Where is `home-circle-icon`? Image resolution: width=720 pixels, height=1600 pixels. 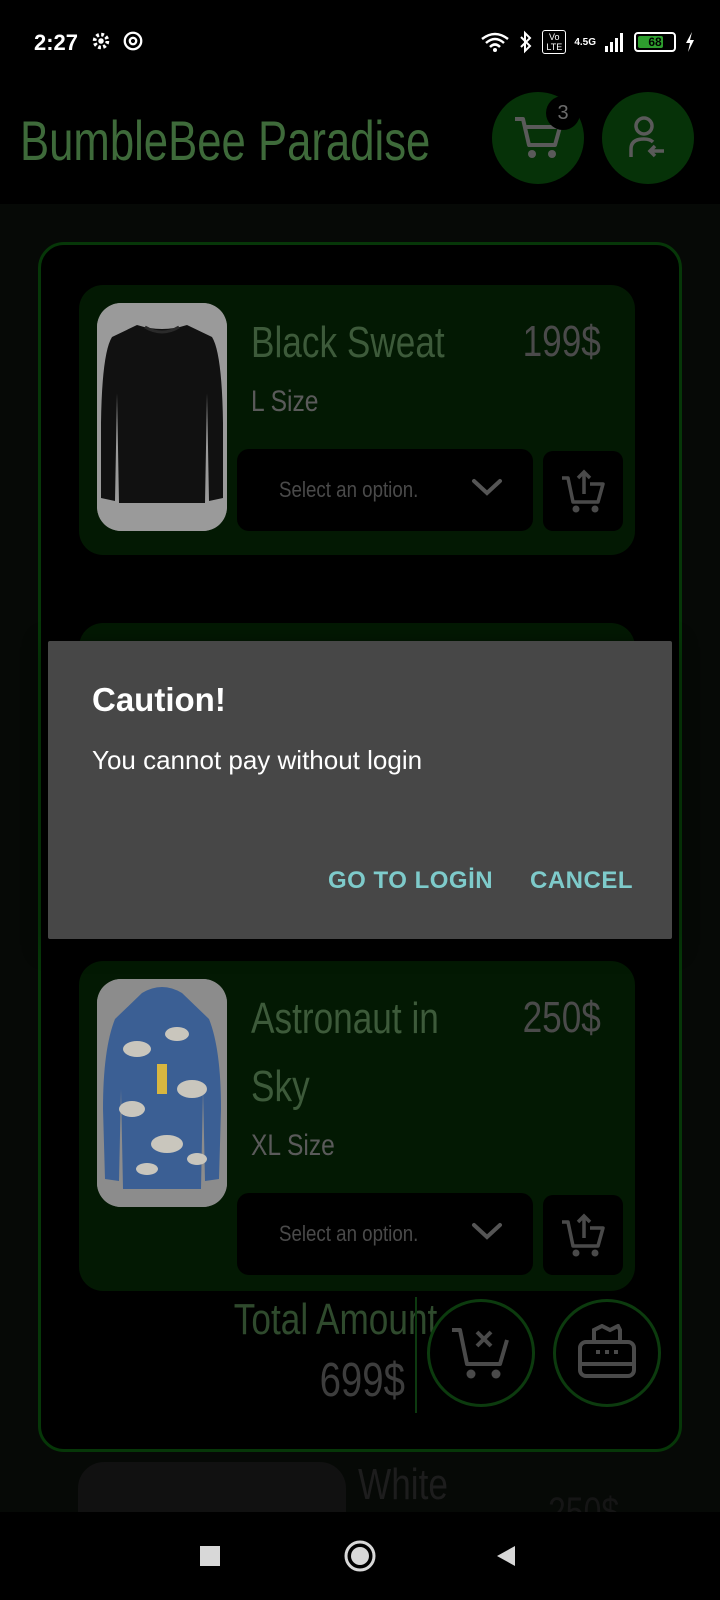 home-circle-icon is located at coordinates (360, 1556).